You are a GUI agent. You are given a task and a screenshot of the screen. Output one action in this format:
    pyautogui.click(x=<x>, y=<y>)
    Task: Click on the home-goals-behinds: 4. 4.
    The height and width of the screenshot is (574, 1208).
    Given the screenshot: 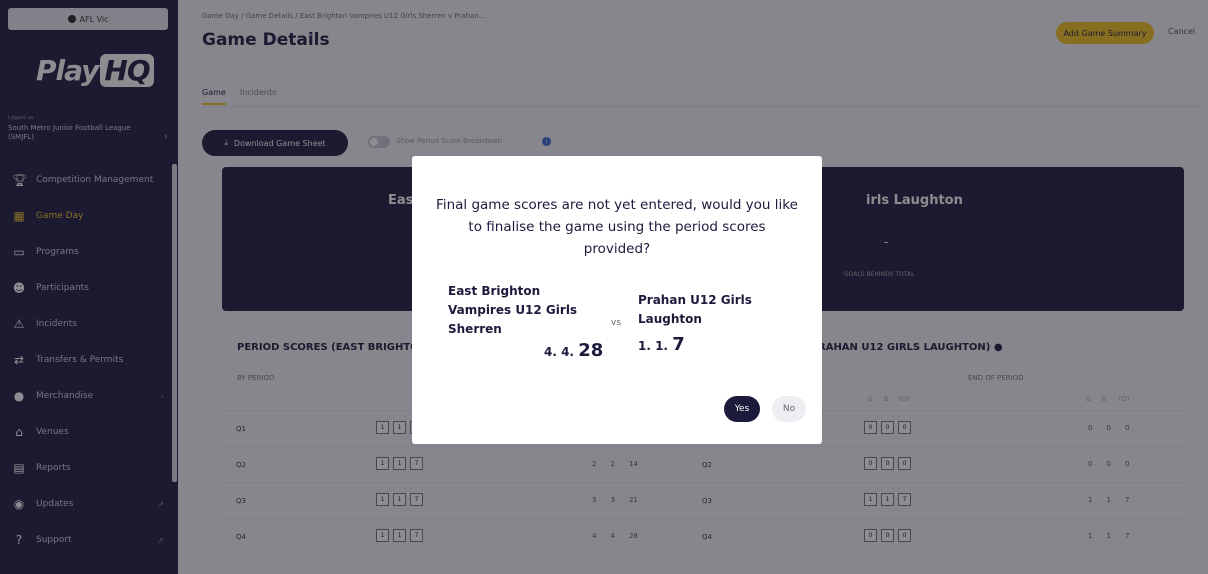 What is the action you would take?
    pyautogui.click(x=559, y=352)
    